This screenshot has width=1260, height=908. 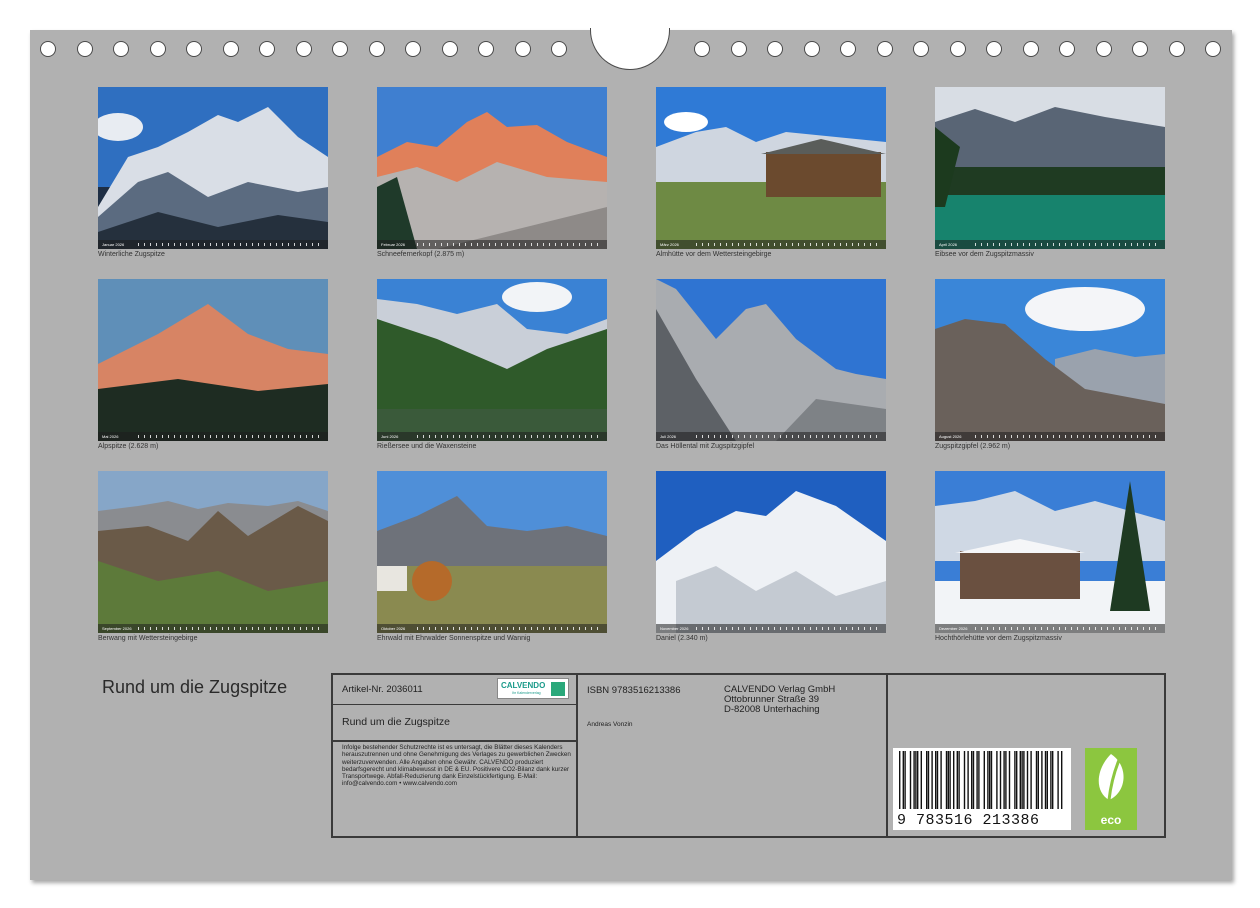 I want to click on photo-hochthoerlehuette, so click(x=1050, y=552).